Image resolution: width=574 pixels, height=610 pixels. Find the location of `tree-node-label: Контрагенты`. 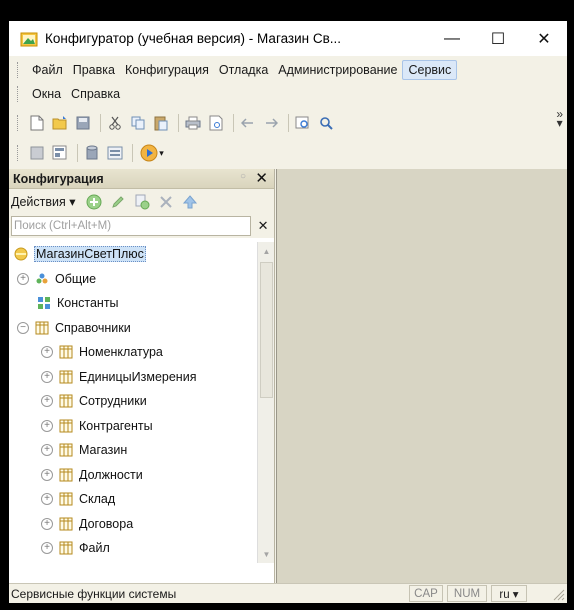

tree-node-label: Контрагенты is located at coordinates (116, 425).